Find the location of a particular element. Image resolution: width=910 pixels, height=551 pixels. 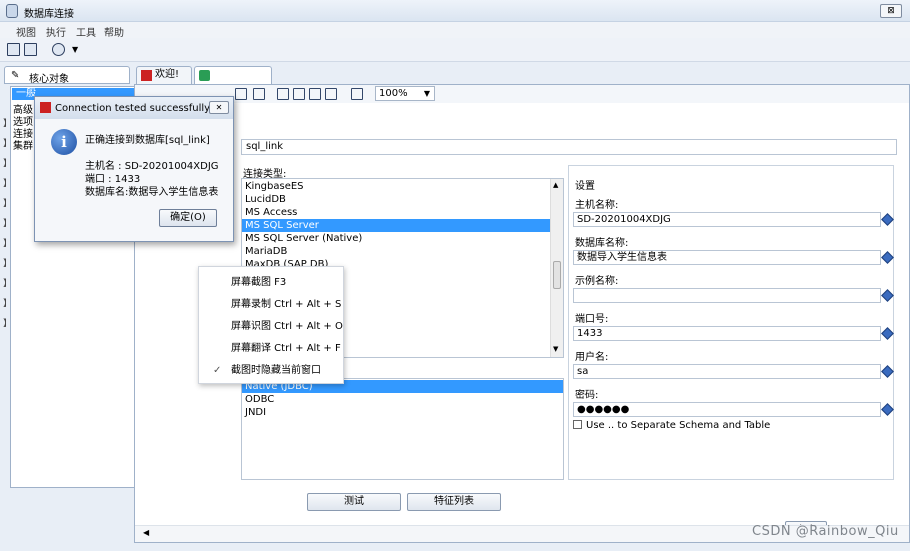

port-input: 1433 is located at coordinates (727, 333).